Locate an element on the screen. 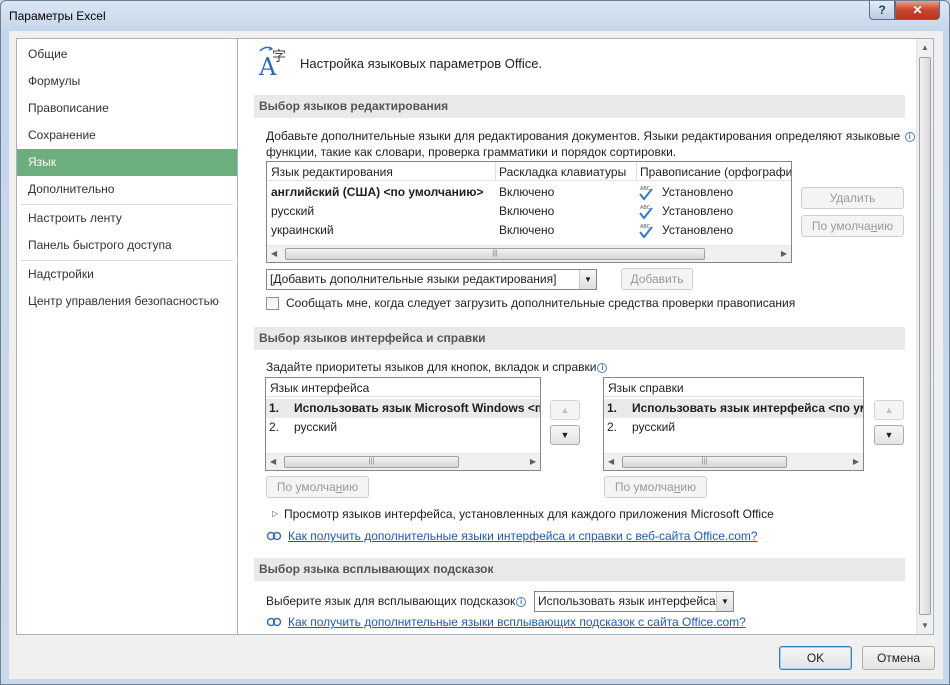  scrollbar-thumb is located at coordinates (925, 336).